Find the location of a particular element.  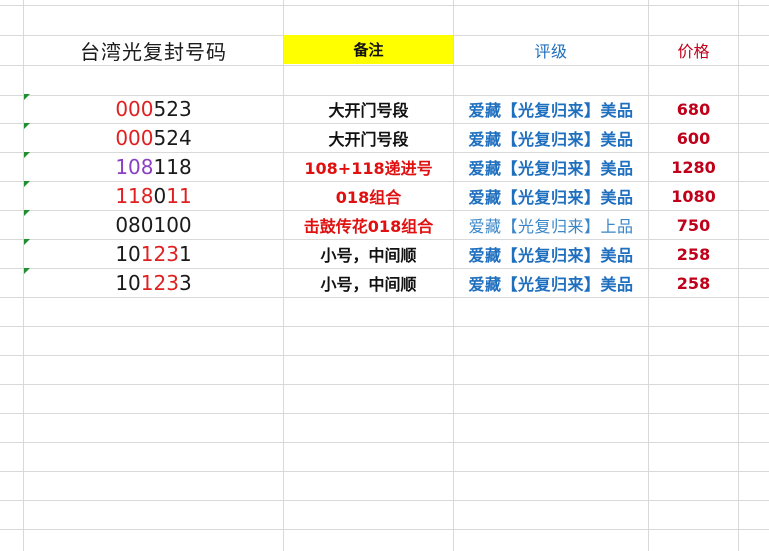

code-cell: 108 118 is located at coordinates (153, 167).